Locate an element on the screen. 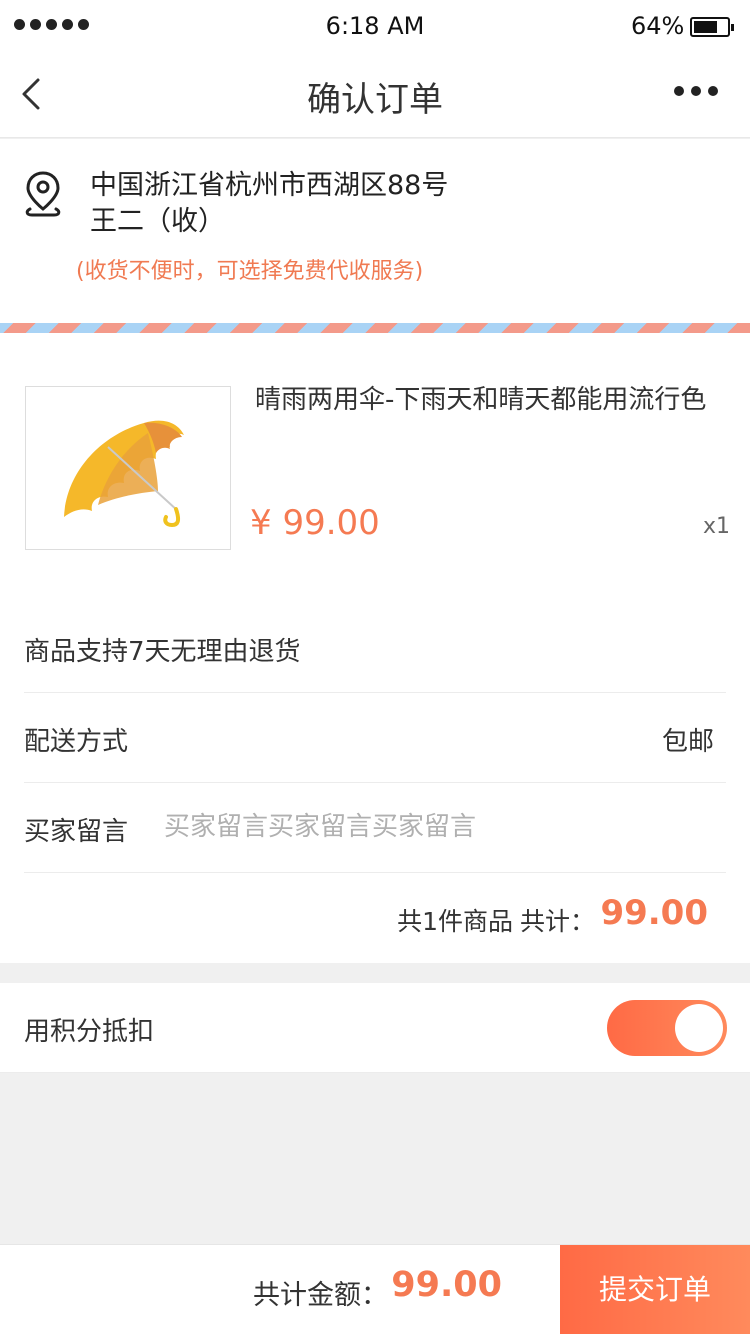  buyer-message-label: 买家留言 is located at coordinates (76, 832).